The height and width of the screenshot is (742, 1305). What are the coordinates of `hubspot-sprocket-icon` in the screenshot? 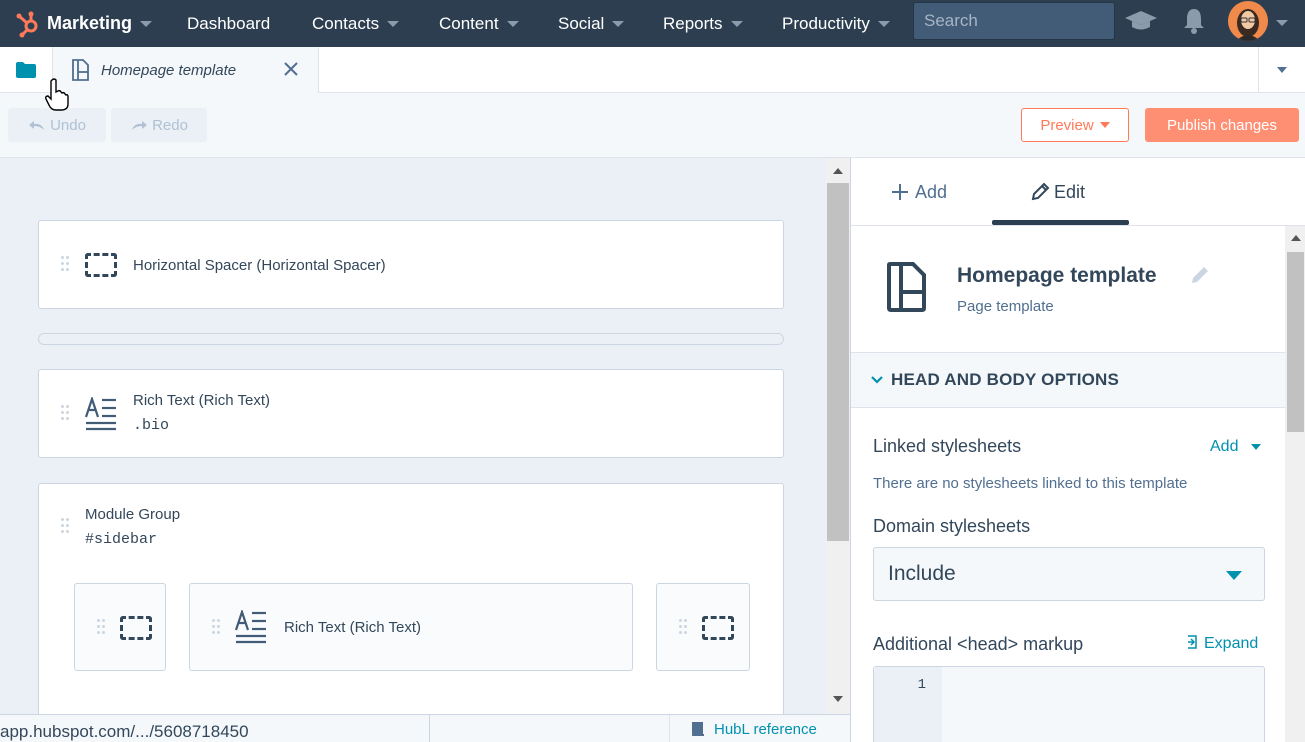 It's located at (27, 24).